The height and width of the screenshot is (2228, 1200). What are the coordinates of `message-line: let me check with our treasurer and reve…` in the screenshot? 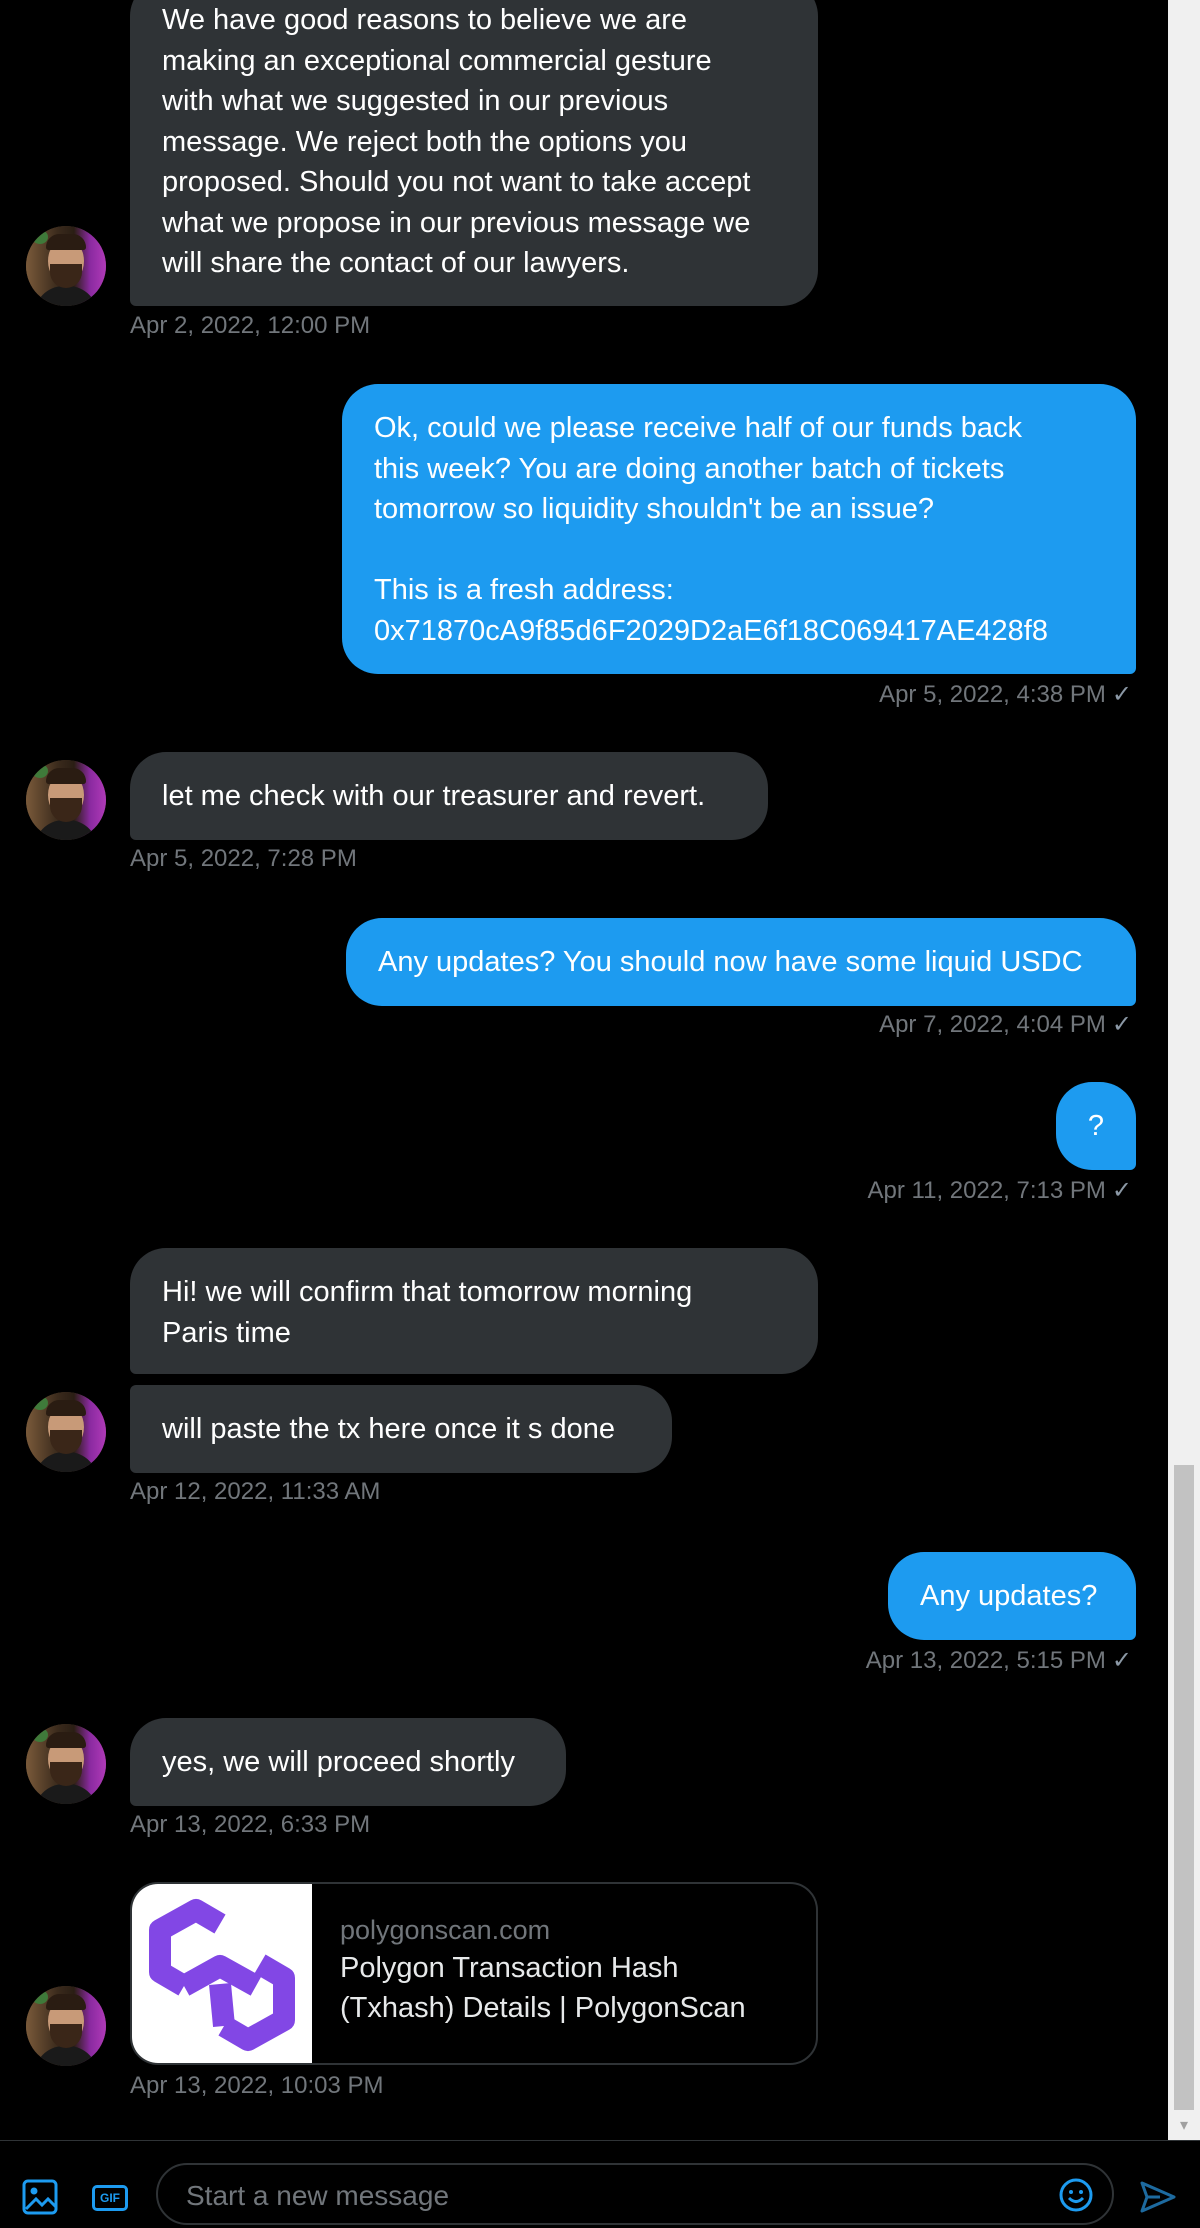 It's located at (434, 796).